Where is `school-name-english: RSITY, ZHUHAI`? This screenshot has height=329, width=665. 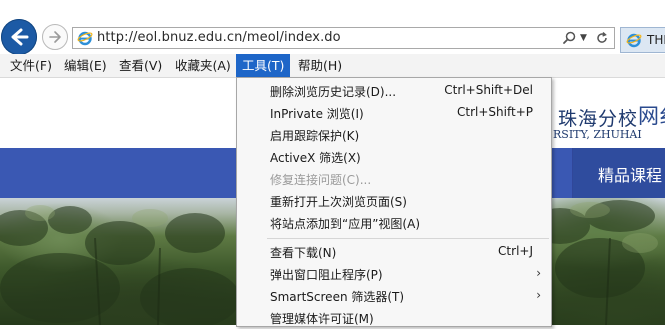 school-name-english: RSITY, ZHUHAI is located at coordinates (597, 134).